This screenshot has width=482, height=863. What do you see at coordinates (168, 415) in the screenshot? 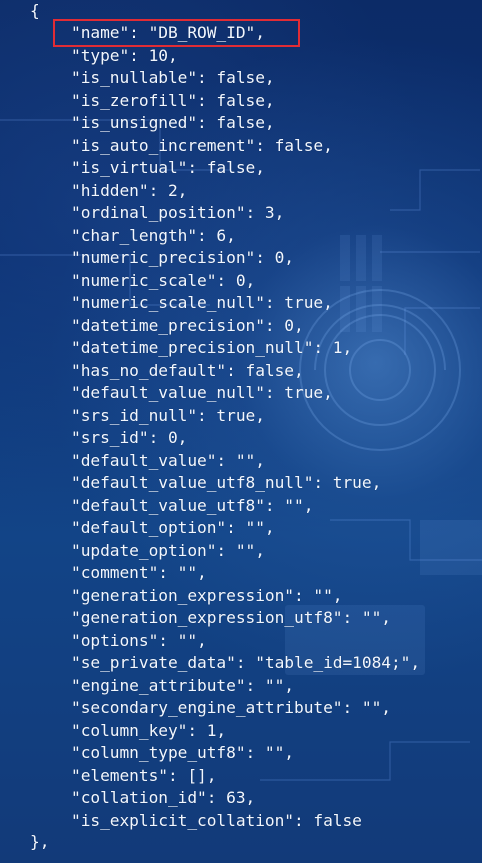
I see `json-line-srs-id-null: "srs_id_null": true,` at bounding box center [168, 415].